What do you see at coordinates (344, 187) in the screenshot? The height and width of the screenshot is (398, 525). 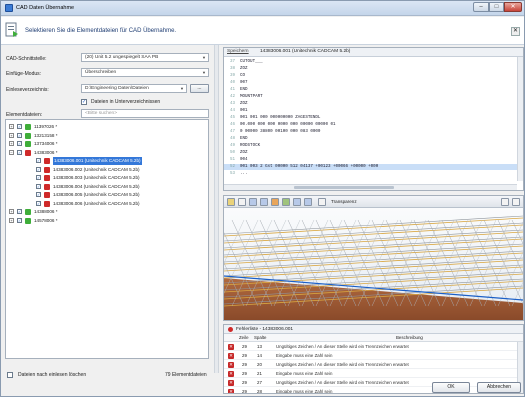 I see `scroll-thumb` at bounding box center [344, 187].